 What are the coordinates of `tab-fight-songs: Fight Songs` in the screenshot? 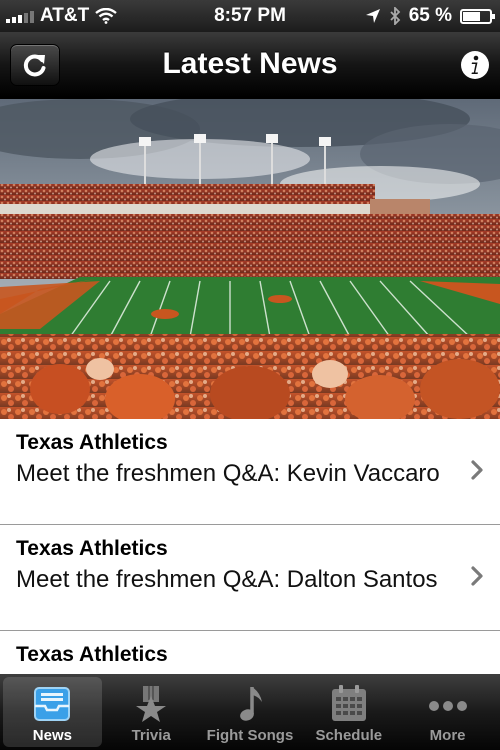 It's located at (250, 712).